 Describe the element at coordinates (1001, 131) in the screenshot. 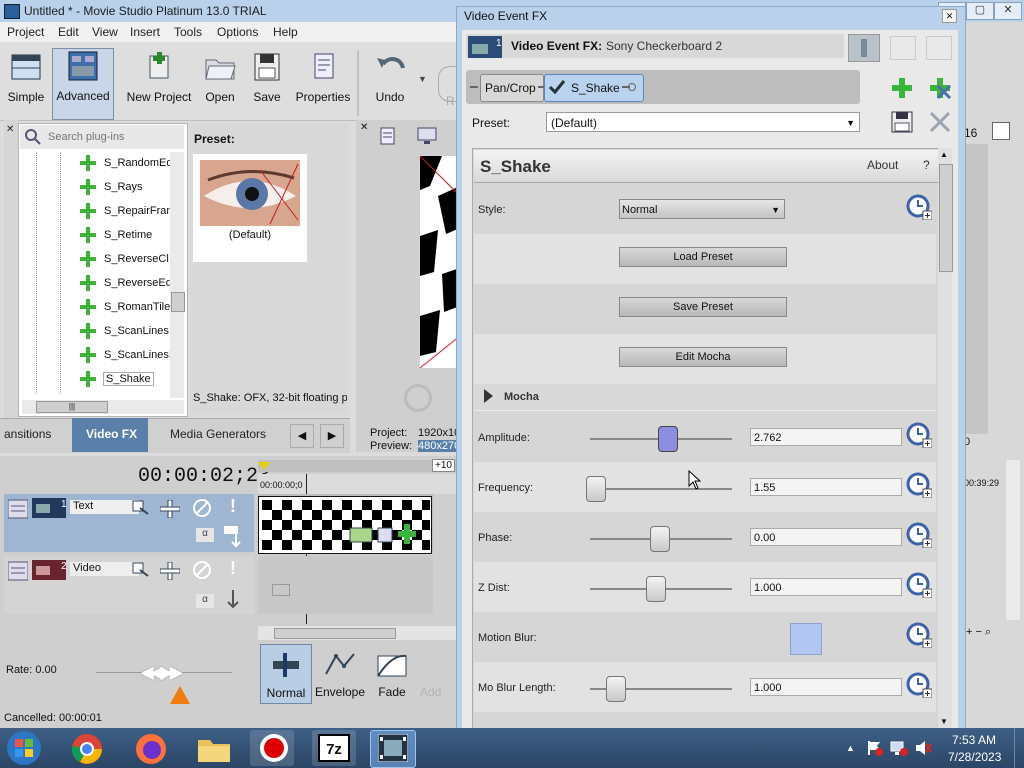

I see `right-strip-properties-icon` at that location.